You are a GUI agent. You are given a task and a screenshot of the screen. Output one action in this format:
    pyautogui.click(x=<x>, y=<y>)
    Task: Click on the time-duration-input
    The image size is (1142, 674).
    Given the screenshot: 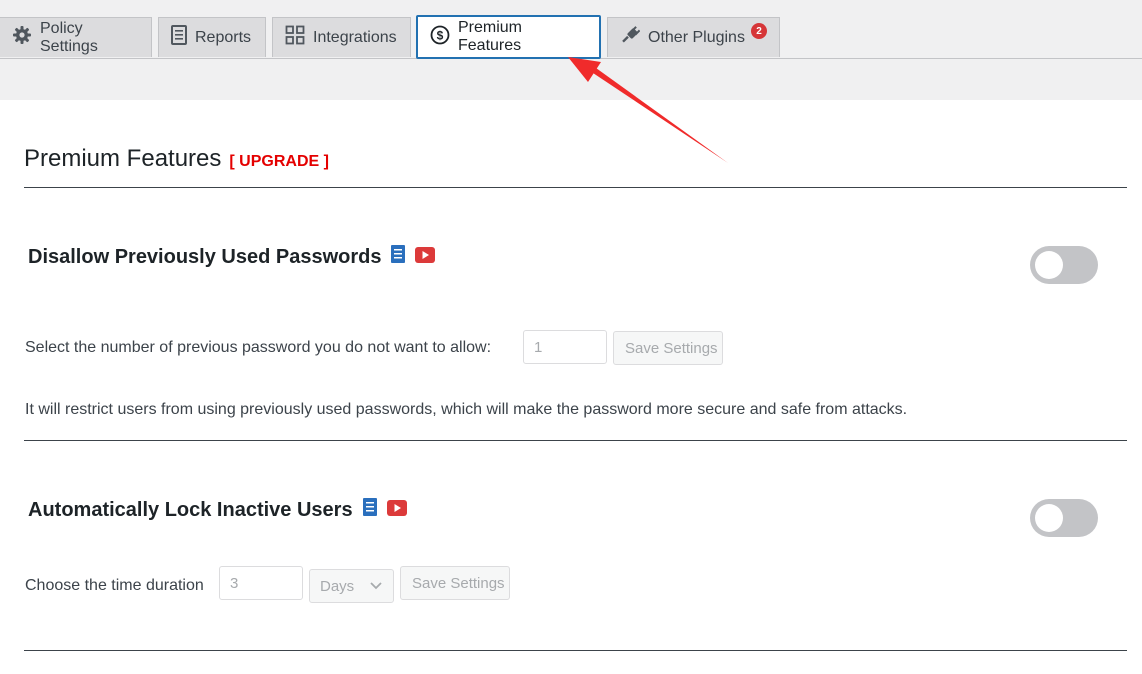 What is the action you would take?
    pyautogui.click(x=261, y=583)
    